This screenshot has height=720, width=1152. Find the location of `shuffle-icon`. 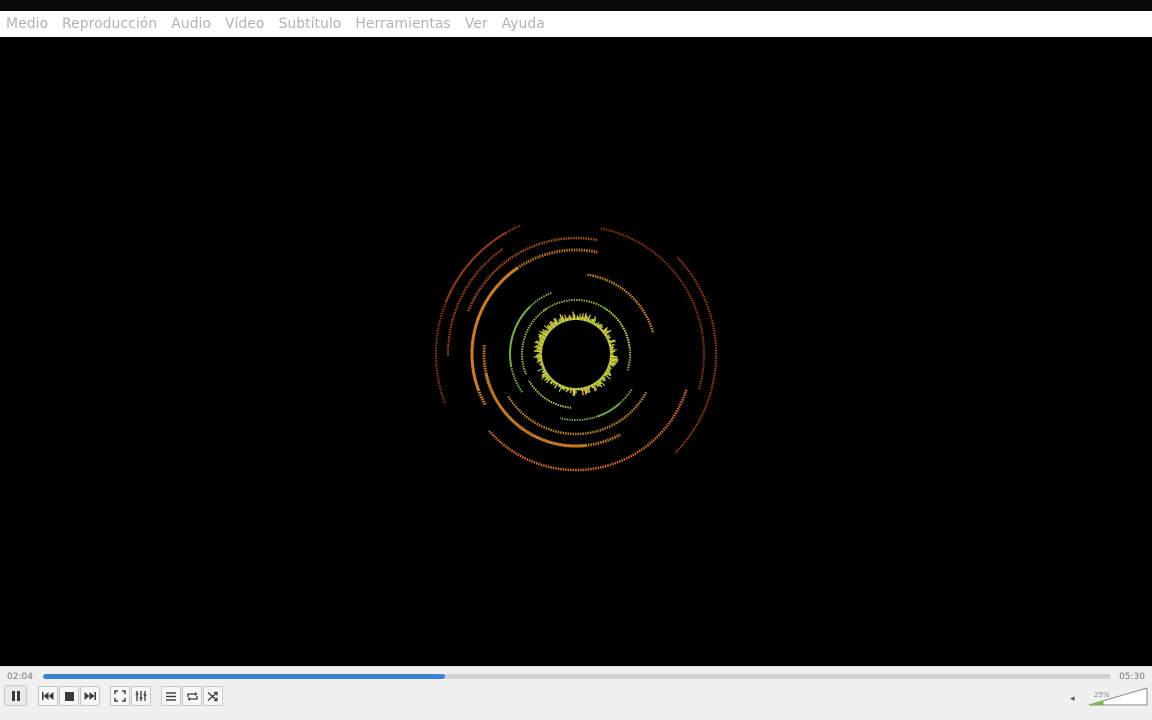

shuffle-icon is located at coordinates (212, 696).